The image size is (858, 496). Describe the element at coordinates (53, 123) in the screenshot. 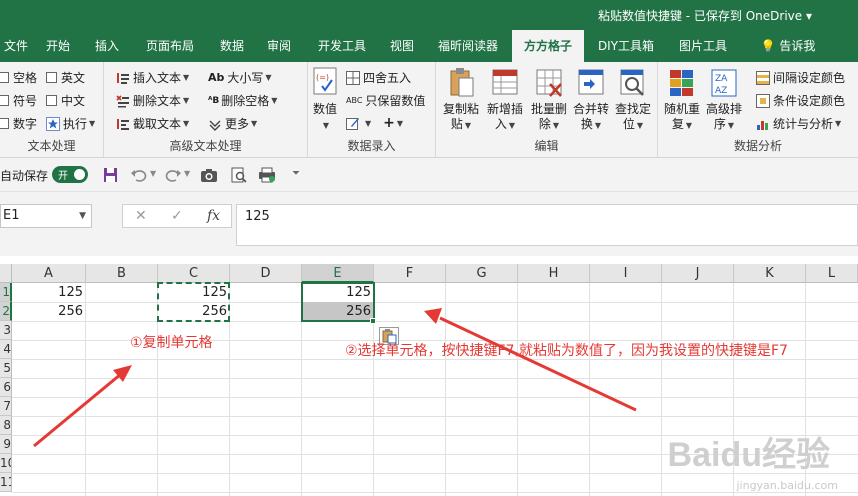

I see `star-icon` at that location.